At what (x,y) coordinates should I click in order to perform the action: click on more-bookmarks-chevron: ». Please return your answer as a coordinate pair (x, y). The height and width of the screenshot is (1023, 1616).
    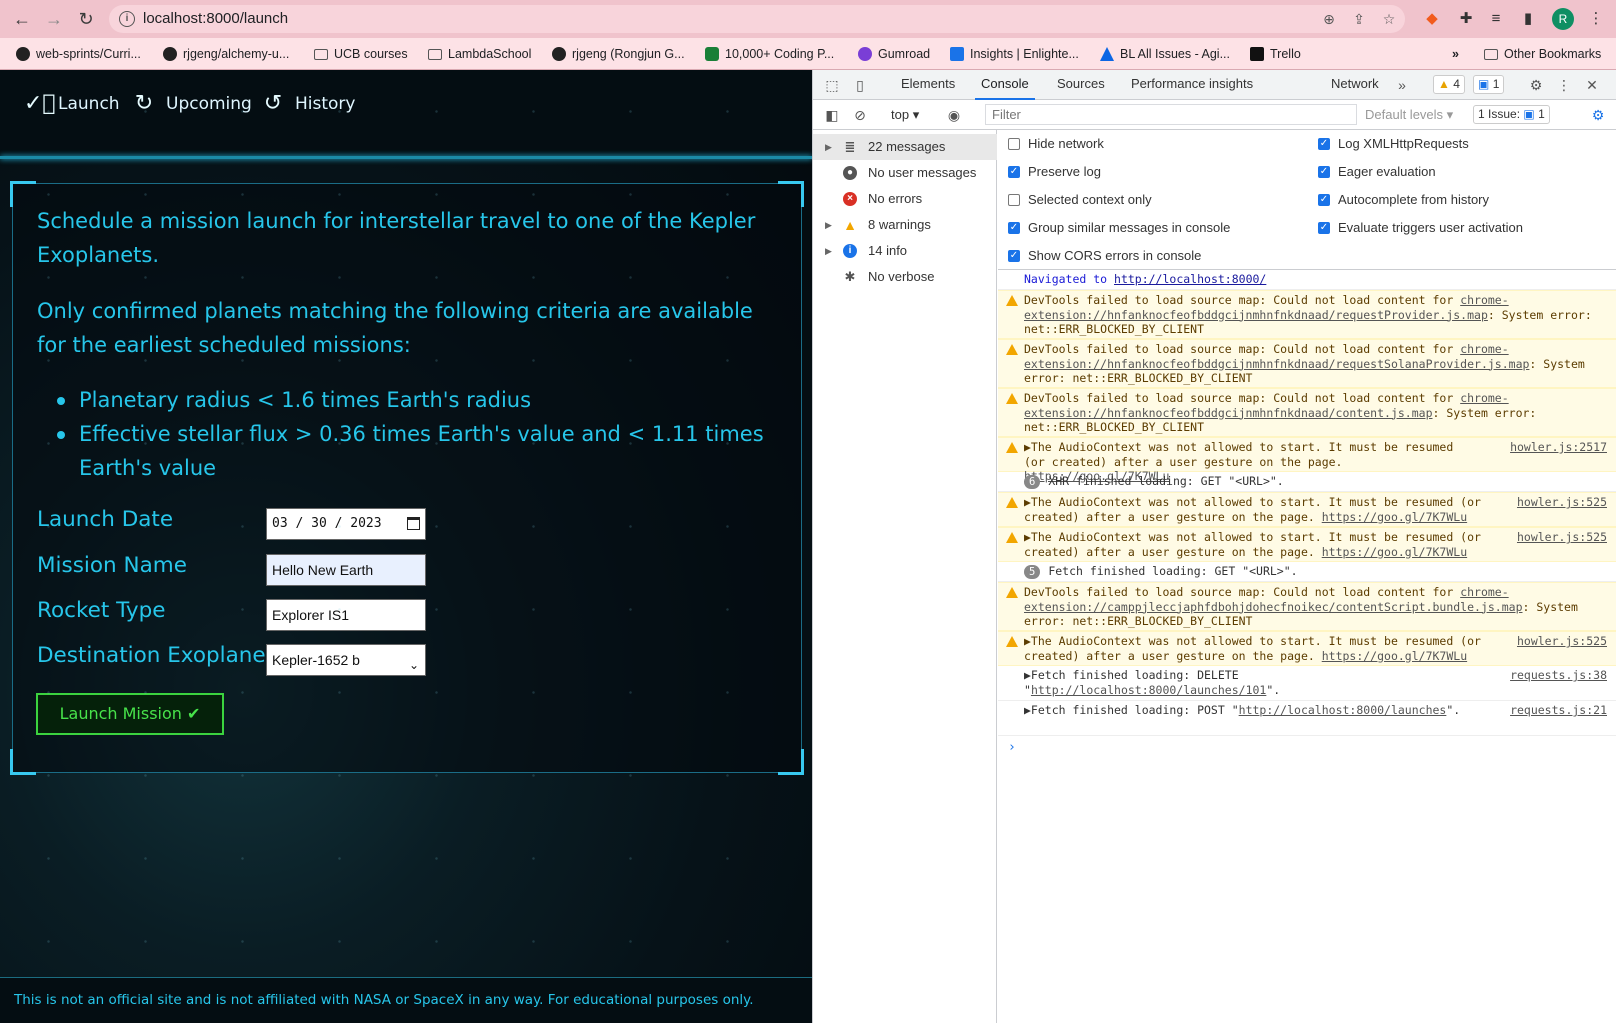
    Looking at the image, I should click on (1455, 54).